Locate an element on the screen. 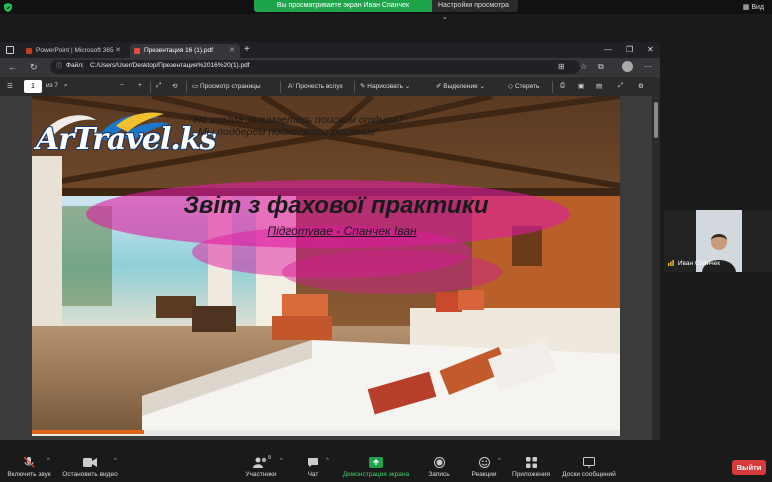  refresh-icon: ↻ is located at coordinates (34, 67).